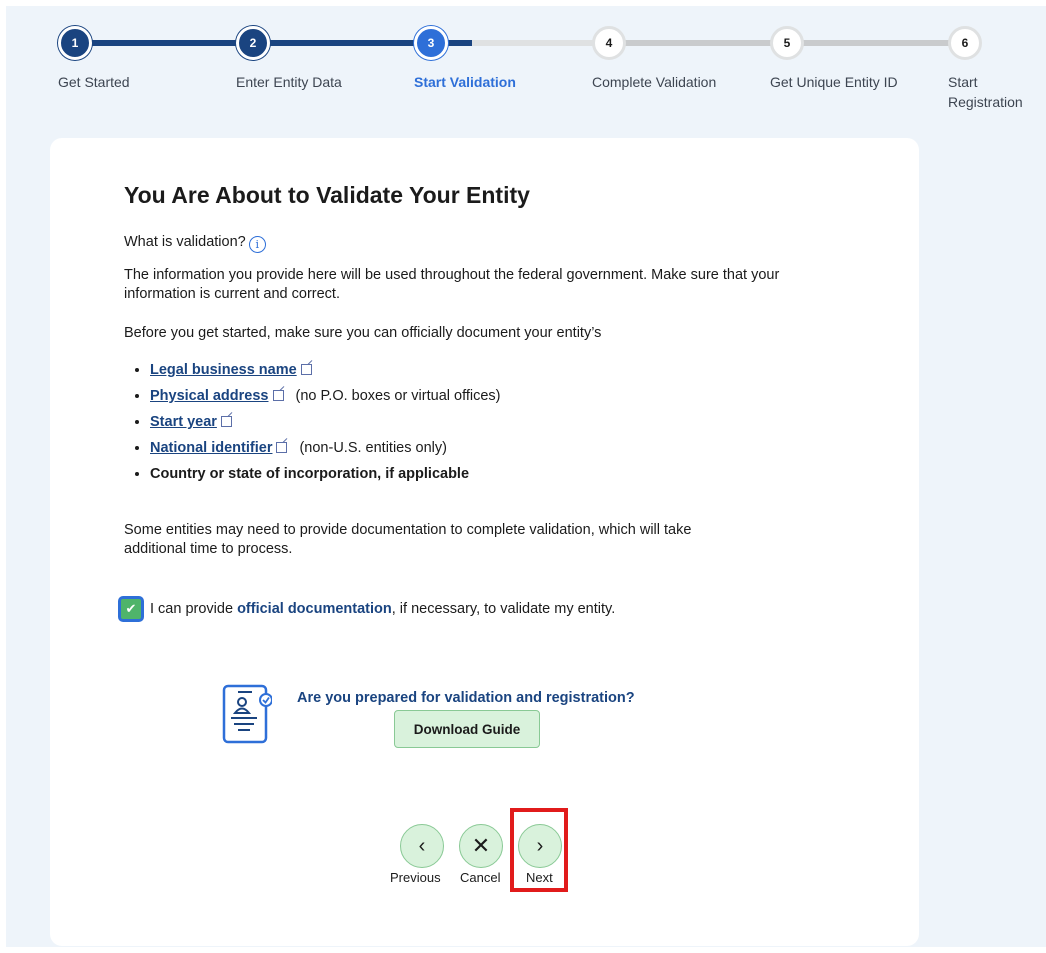  I want to click on info-icon: i, so click(257, 244).